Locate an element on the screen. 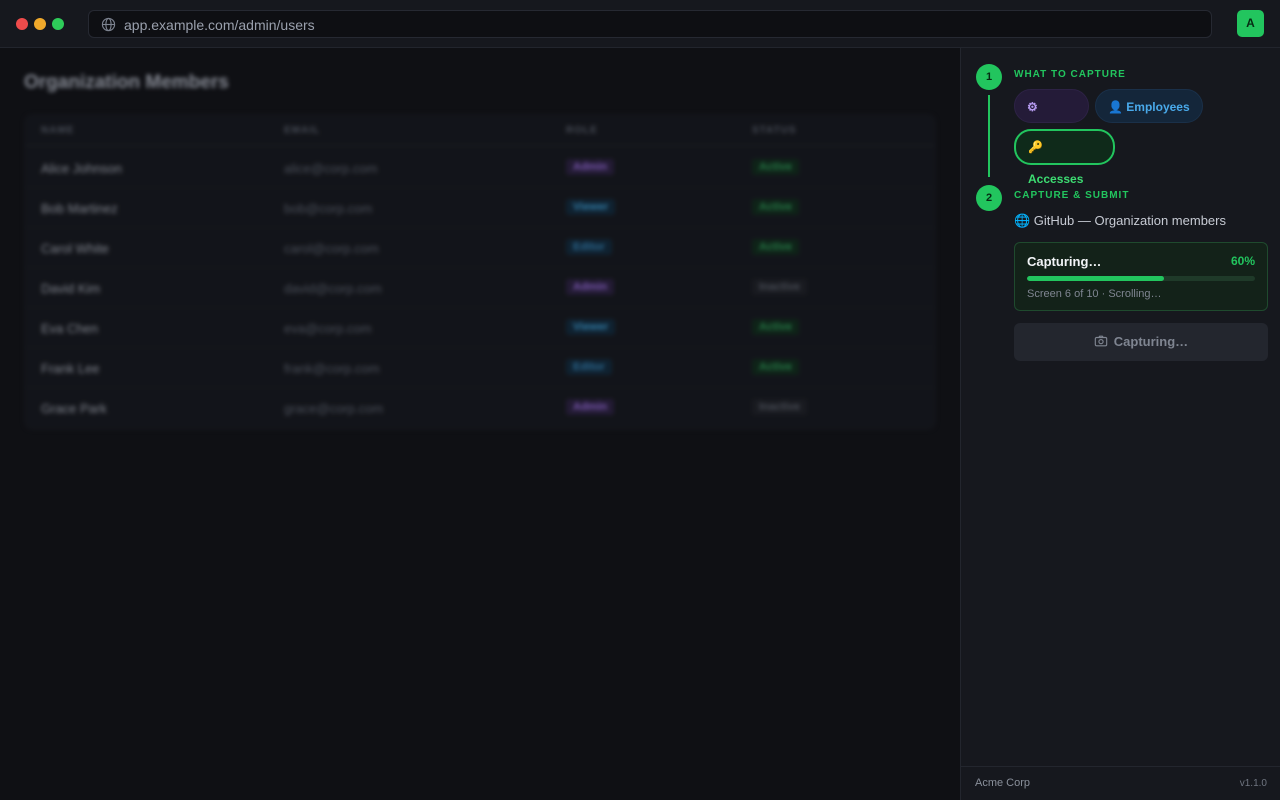 This screenshot has width=1280, height=800. table-row: Carol White carol@corp.com Editor Active is located at coordinates (480, 248).